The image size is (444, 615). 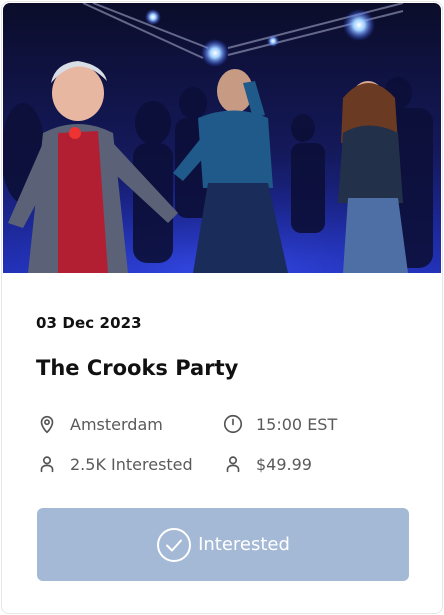 I want to click on check-circle-icon, so click(x=174, y=545).